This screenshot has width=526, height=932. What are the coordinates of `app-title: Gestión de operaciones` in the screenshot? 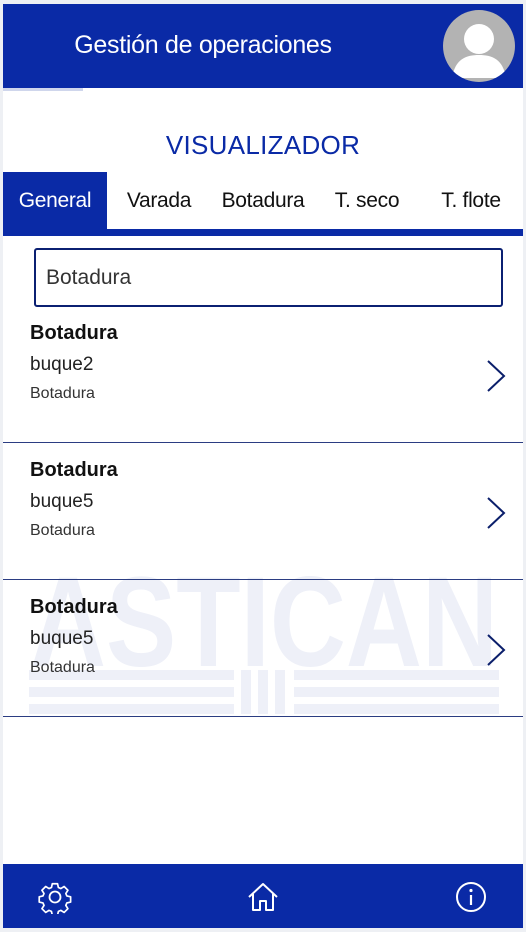 It's located at (203, 45).